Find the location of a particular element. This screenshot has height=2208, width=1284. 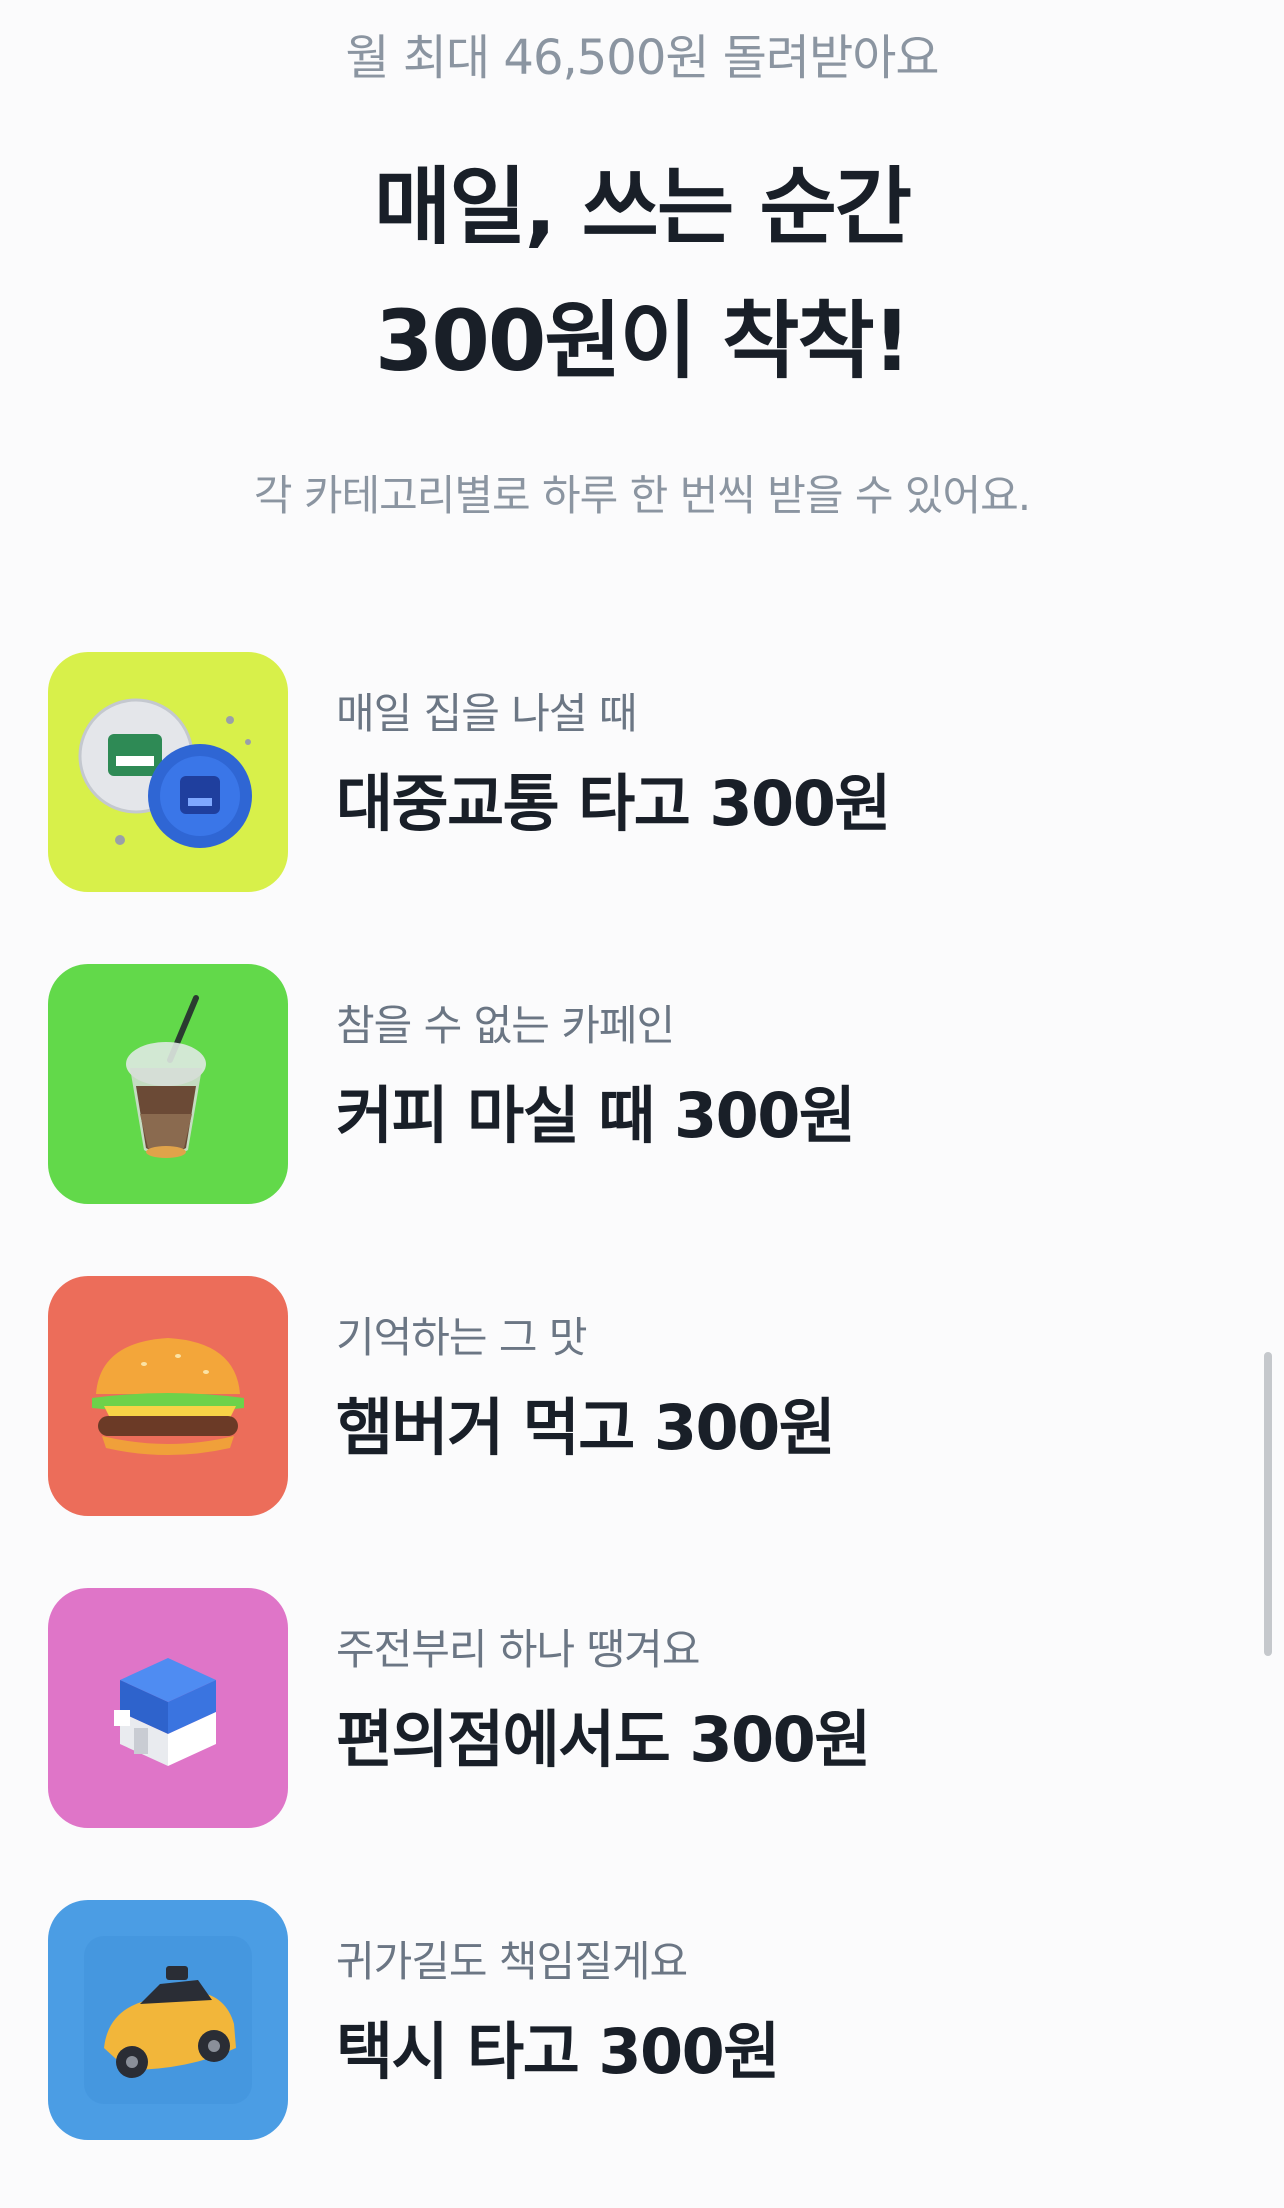

convenience-store-subtitle: 주전부리 하나 땡겨요 is located at coordinates (518, 1649).